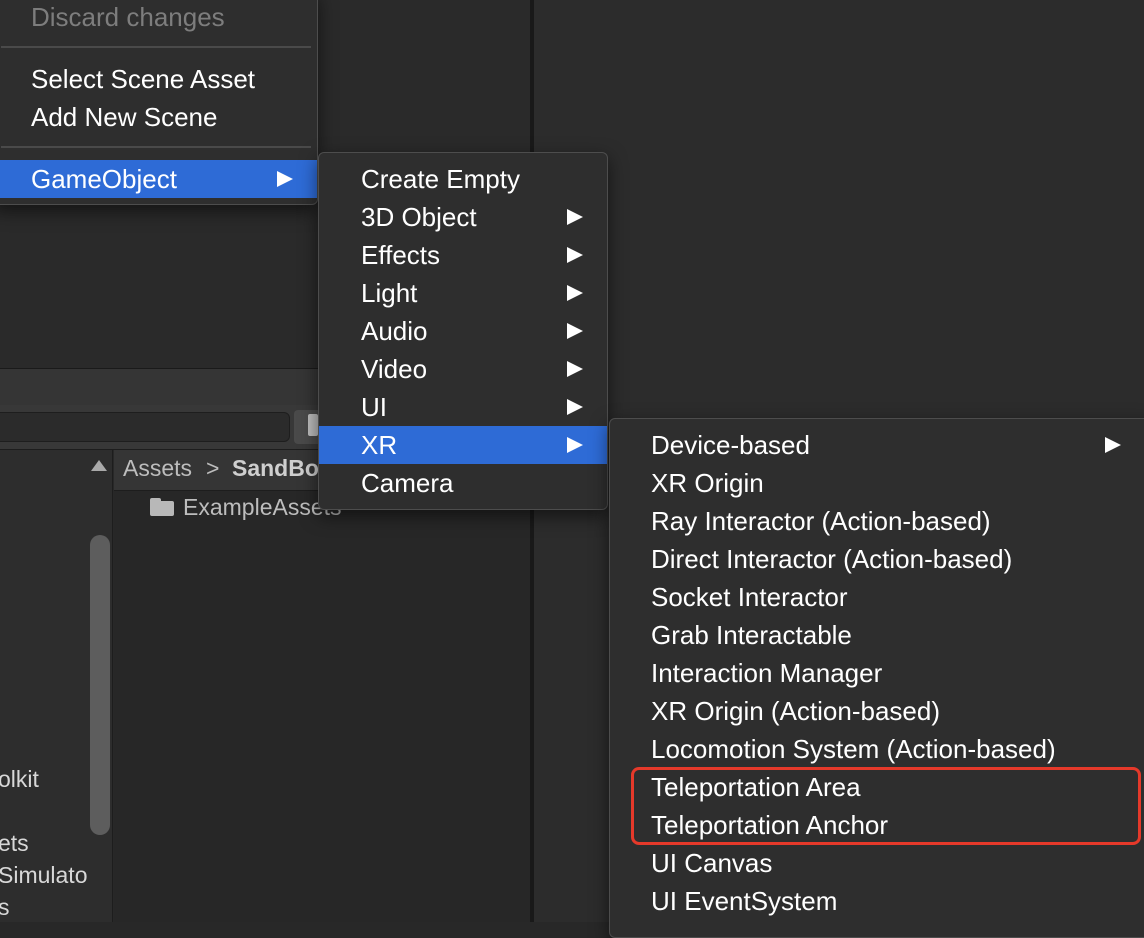 Image resolution: width=1144 pixels, height=938 pixels. Describe the element at coordinates (394, 331) in the screenshot. I see `menu-item-label: Audio` at that location.